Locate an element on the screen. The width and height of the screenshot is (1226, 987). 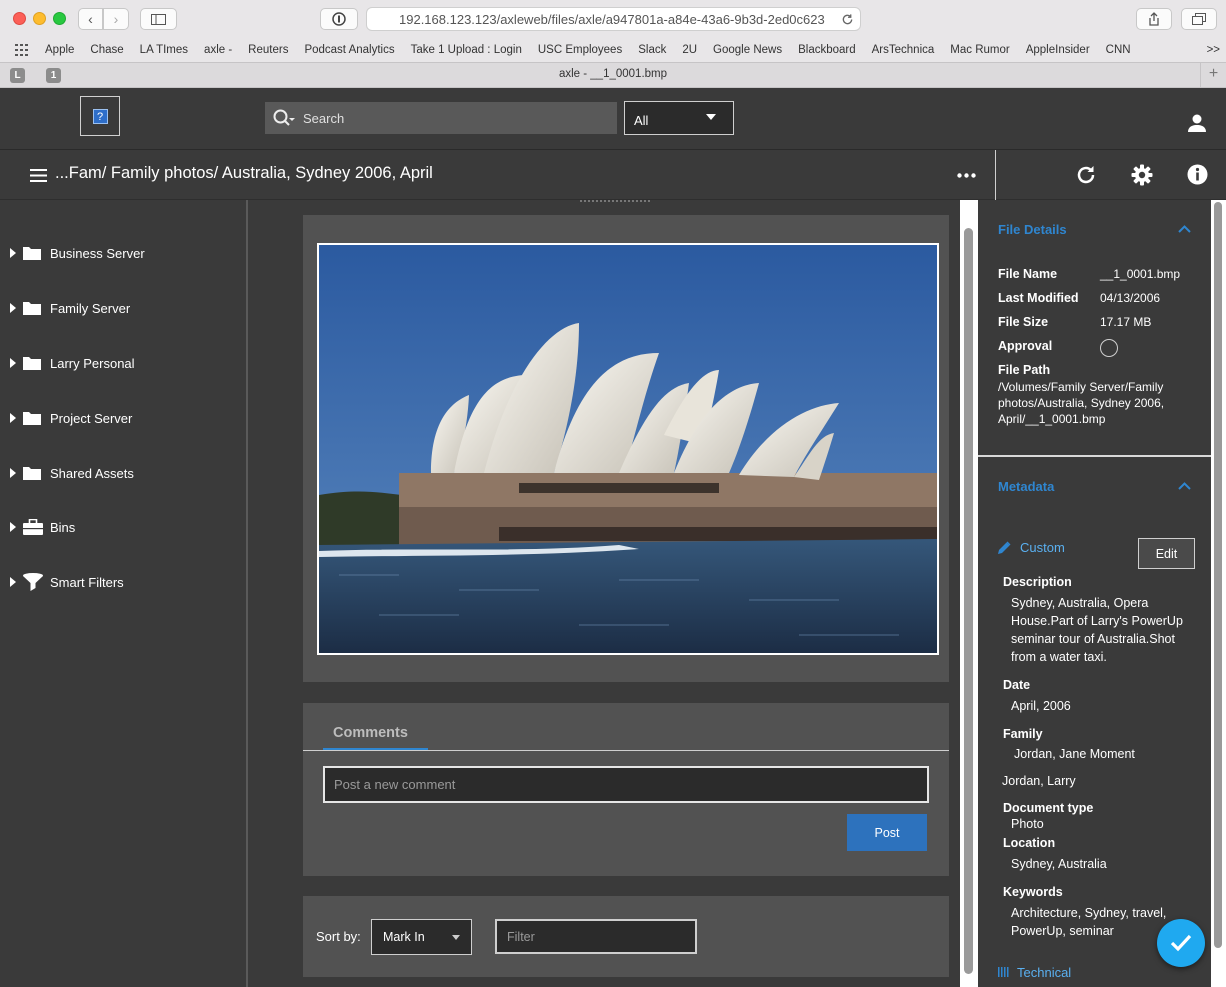
bookmark-reuters: Reuters is located at coordinates (268, 50).